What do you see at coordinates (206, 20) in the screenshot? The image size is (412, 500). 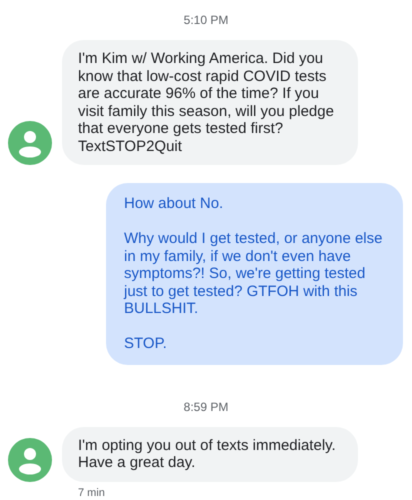 I see `timestamp: 5:10 PM` at bounding box center [206, 20].